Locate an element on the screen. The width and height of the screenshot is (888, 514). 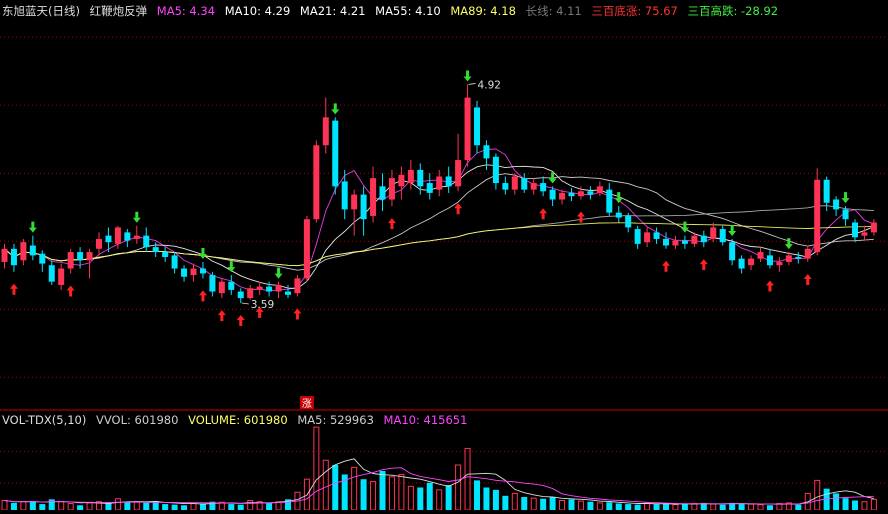
sell-arrow is located at coordinates (136, 217).